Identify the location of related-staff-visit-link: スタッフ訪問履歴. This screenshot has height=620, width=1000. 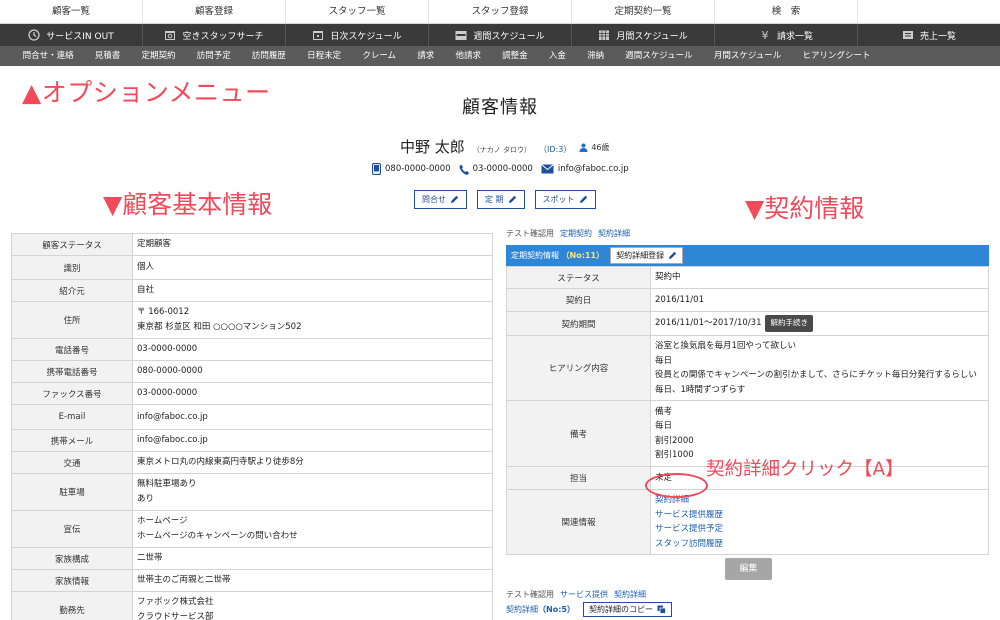
(819, 544).